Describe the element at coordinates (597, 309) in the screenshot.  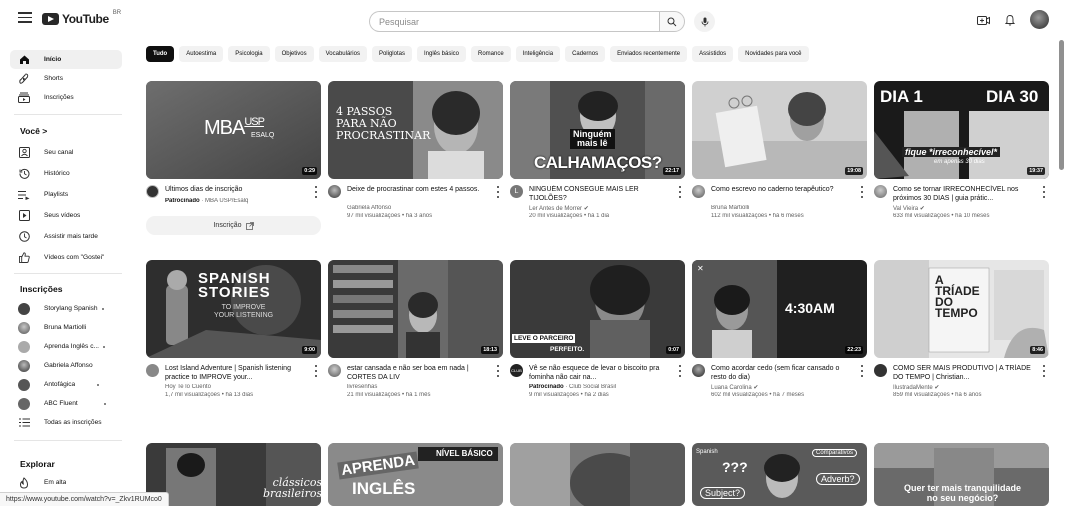
I see `video-thumbnail: LEVE O PARCEIRO PERFEITO. 0:07` at that location.